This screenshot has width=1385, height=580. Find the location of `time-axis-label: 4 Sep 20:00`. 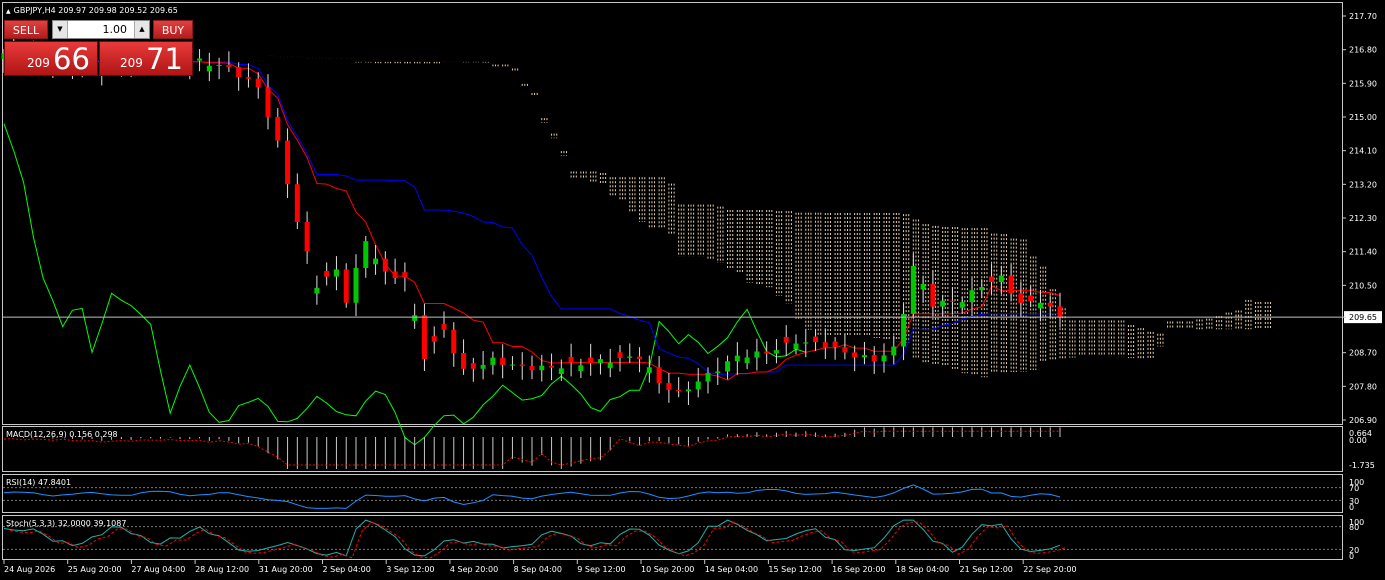

time-axis-label: 4 Sep 20:00 is located at coordinates (474, 569).